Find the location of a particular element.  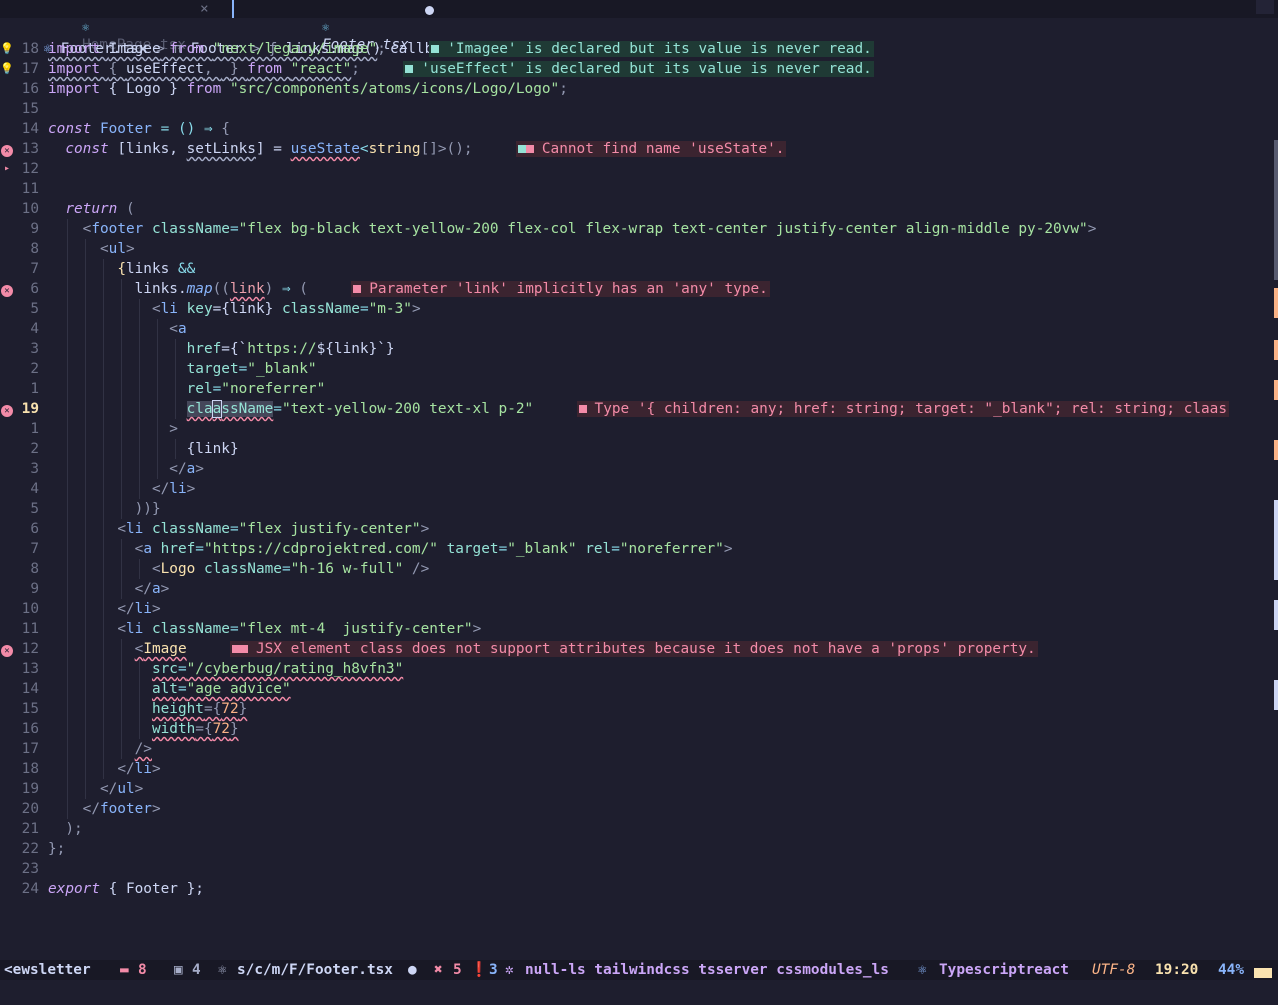

fold-arrow-icon: ▸ is located at coordinates (7, 169).